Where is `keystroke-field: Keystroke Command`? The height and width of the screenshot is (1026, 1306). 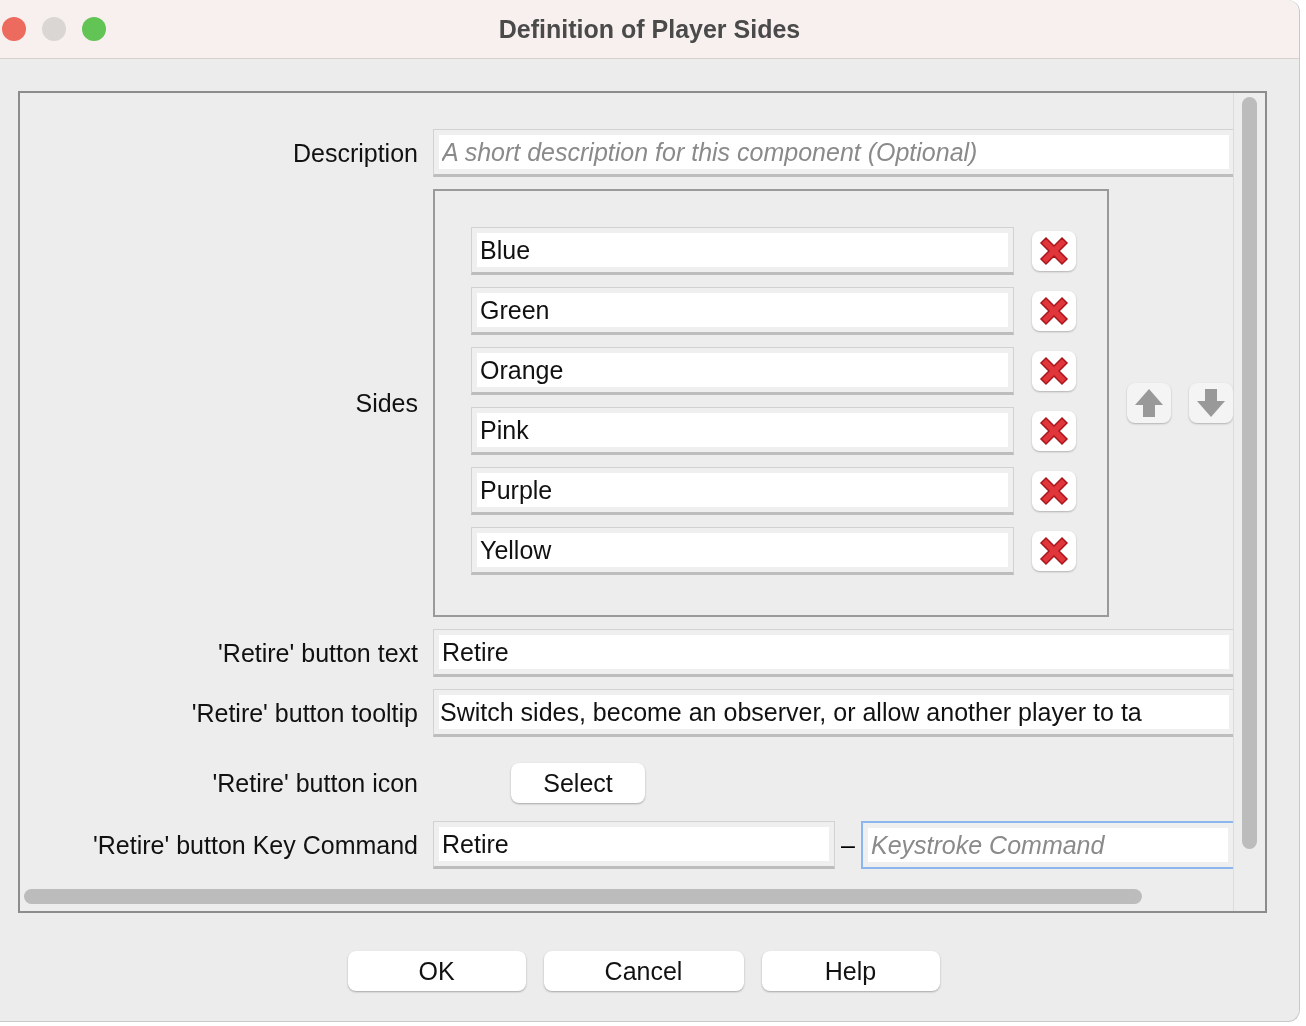 keystroke-field: Keystroke Command is located at coordinates (1047, 845).